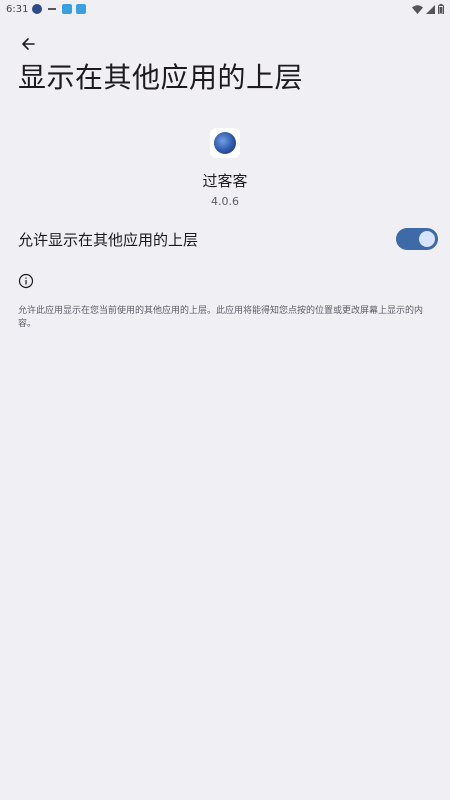  I want to click on switch-thumb, so click(427, 239).